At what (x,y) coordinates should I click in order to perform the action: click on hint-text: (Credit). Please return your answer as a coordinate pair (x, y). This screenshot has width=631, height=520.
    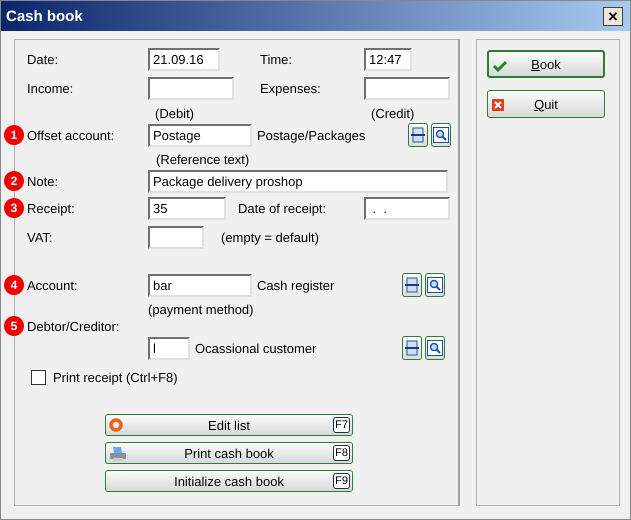
    Looking at the image, I should click on (392, 113).